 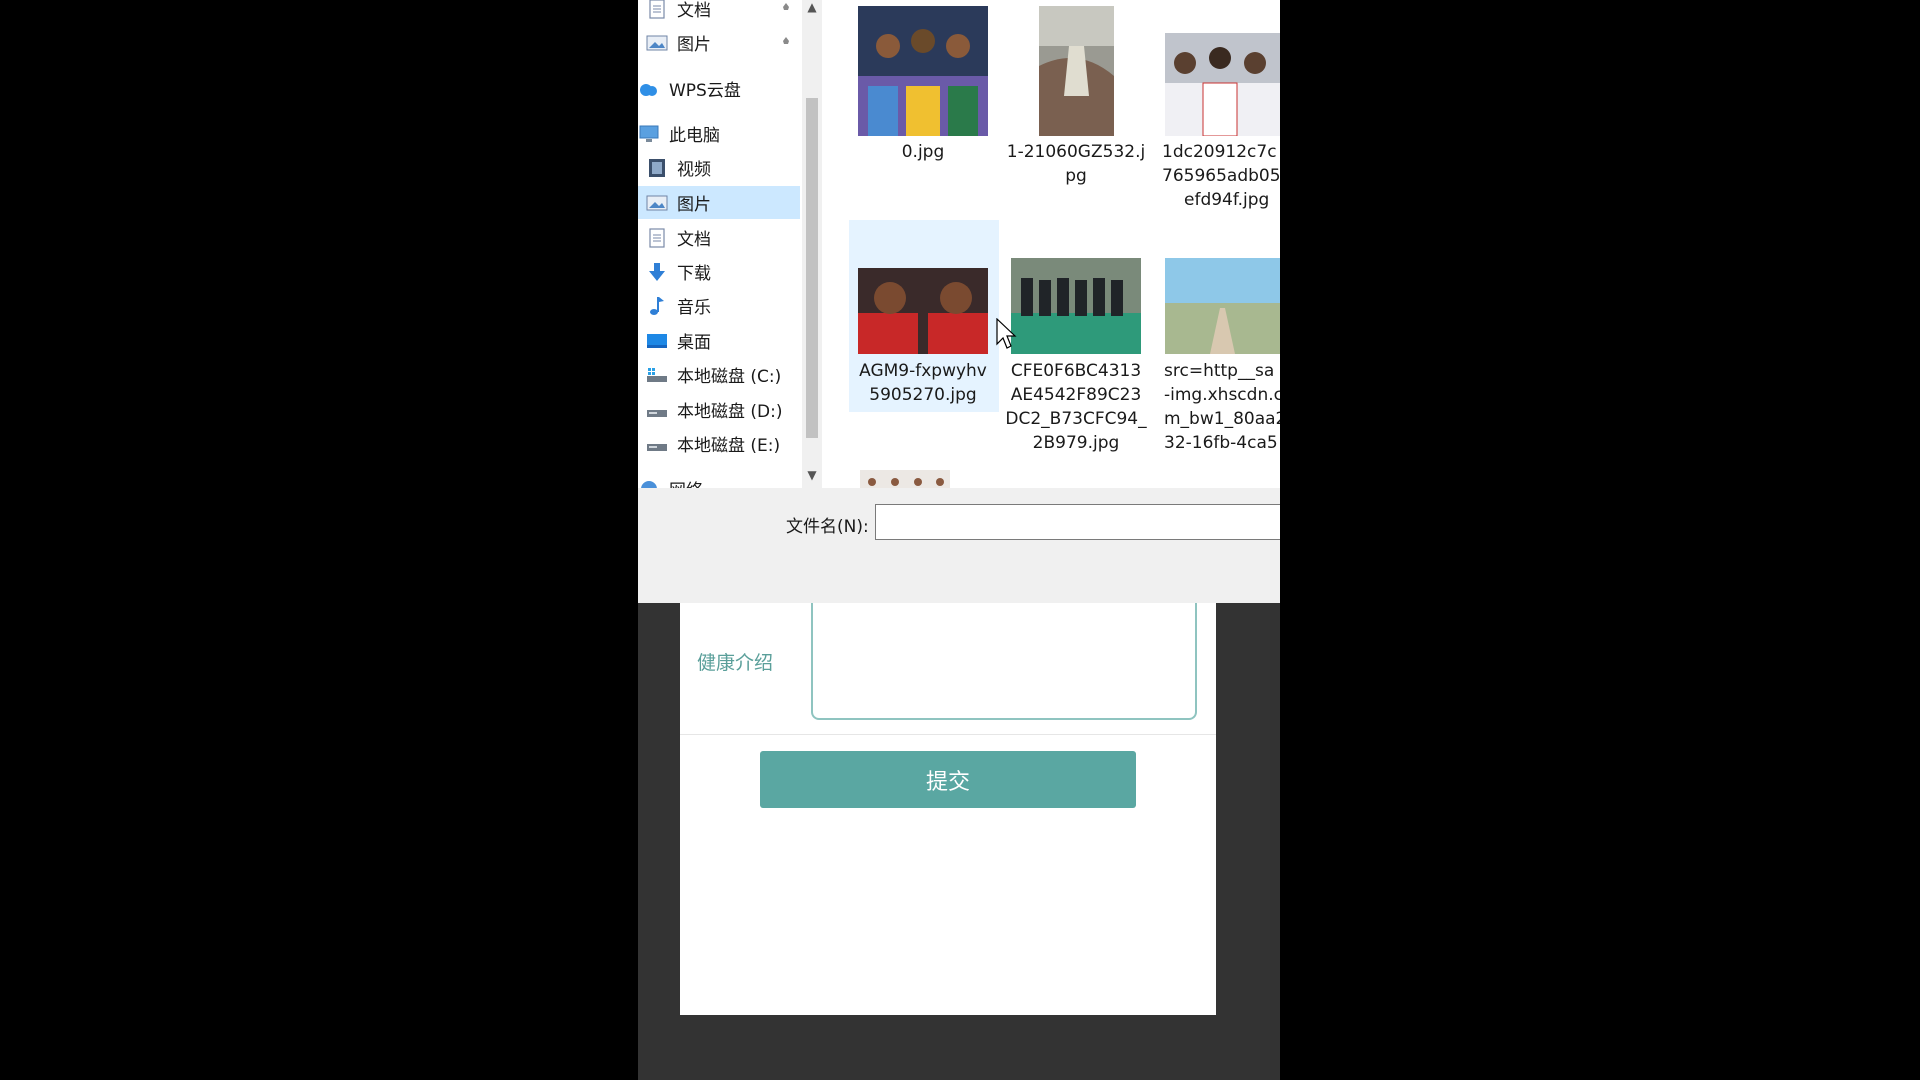 I want to click on nav-item-quick-documents: 文档, so click(x=720, y=12).